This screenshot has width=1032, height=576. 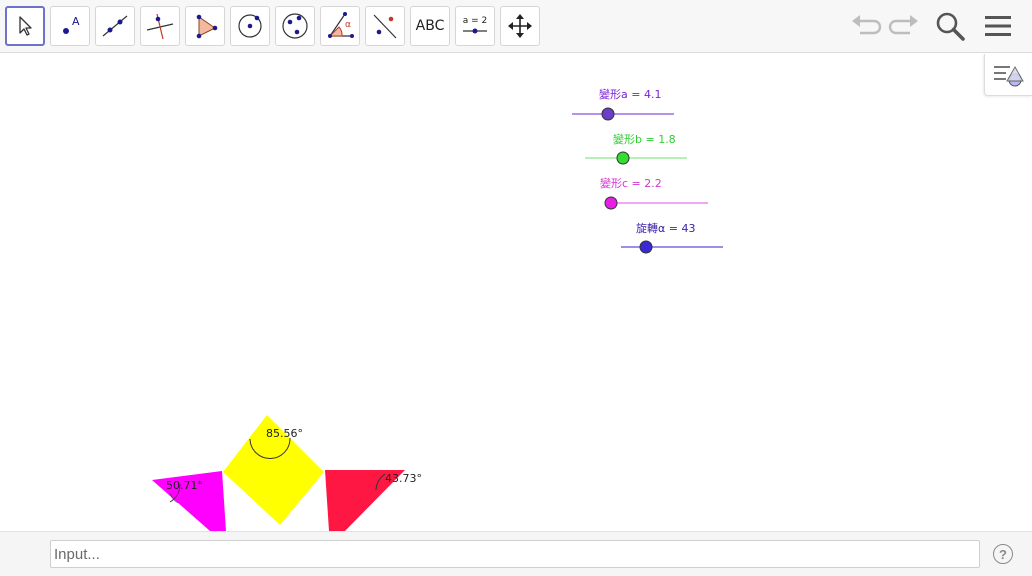 I want to click on search-button, so click(x=950, y=26).